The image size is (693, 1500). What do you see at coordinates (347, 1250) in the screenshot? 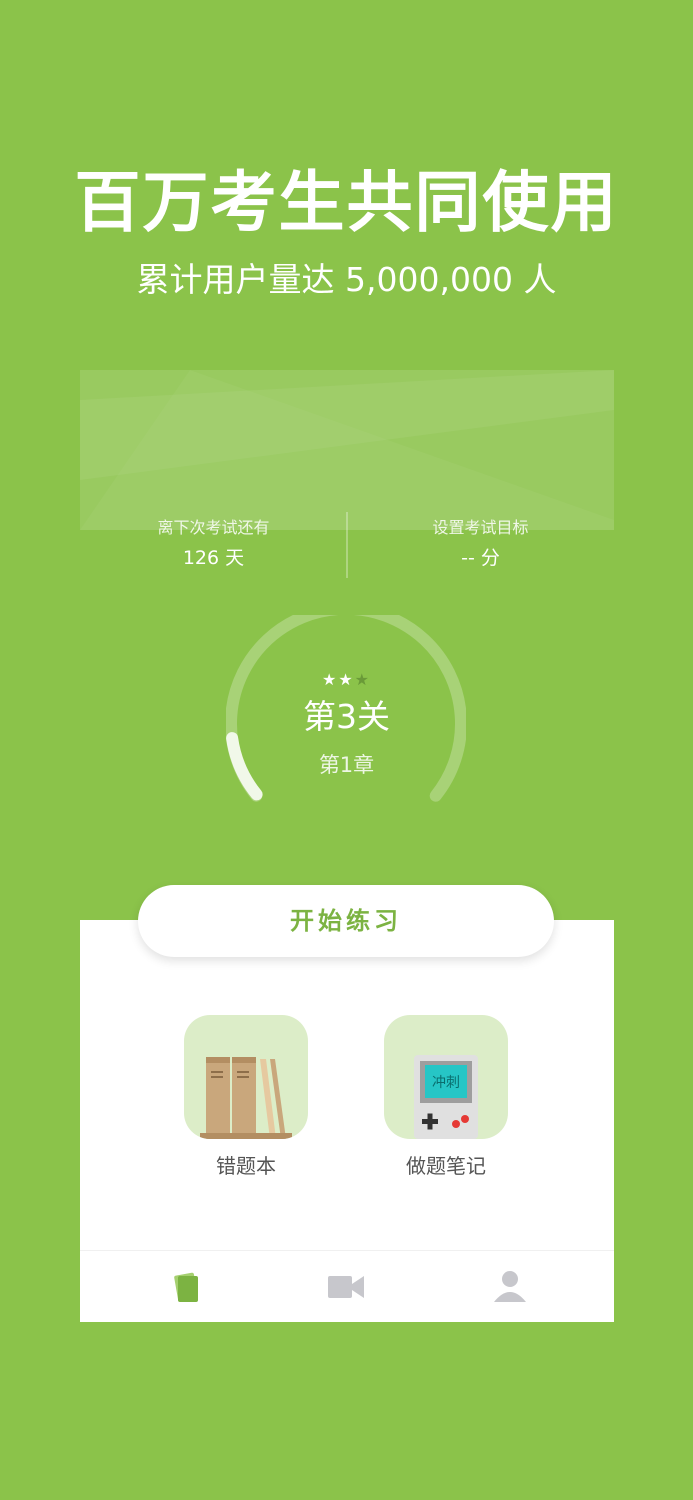
I see `tabbar-divider` at bounding box center [347, 1250].